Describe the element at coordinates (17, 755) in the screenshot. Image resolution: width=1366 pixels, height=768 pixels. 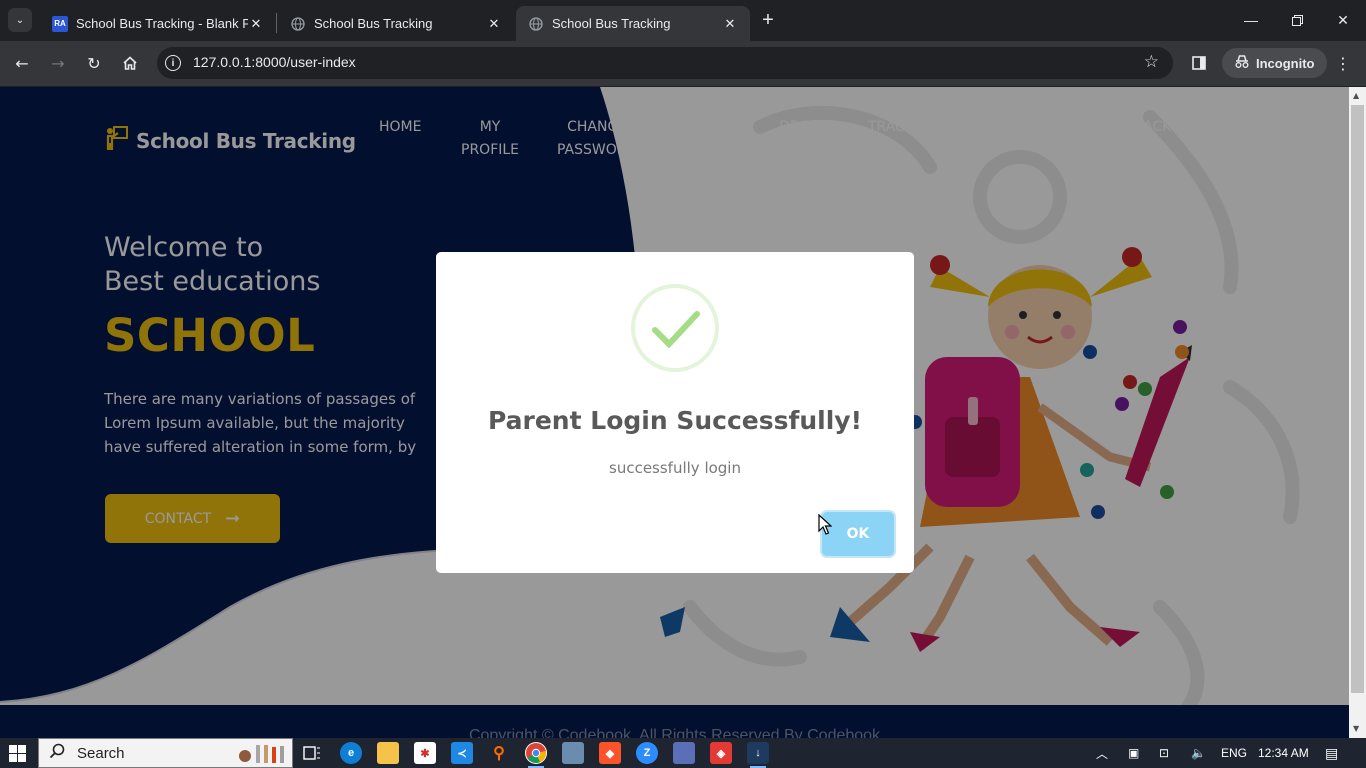
I see `windows-start-icon` at that location.